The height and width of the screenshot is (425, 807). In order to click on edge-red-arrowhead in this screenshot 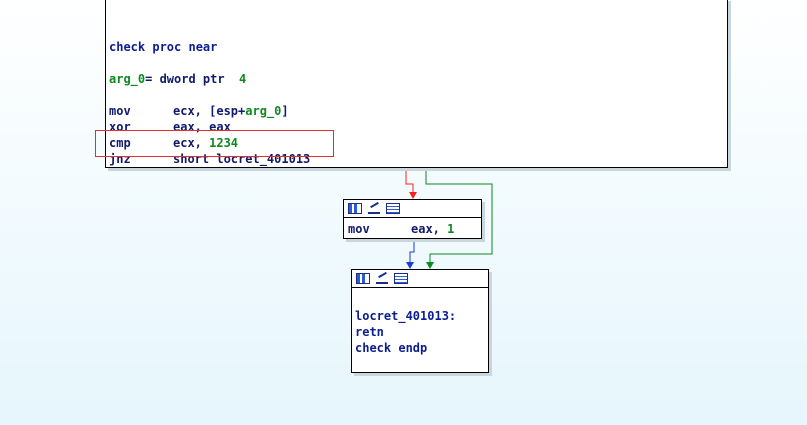, I will do `click(413, 195)`.